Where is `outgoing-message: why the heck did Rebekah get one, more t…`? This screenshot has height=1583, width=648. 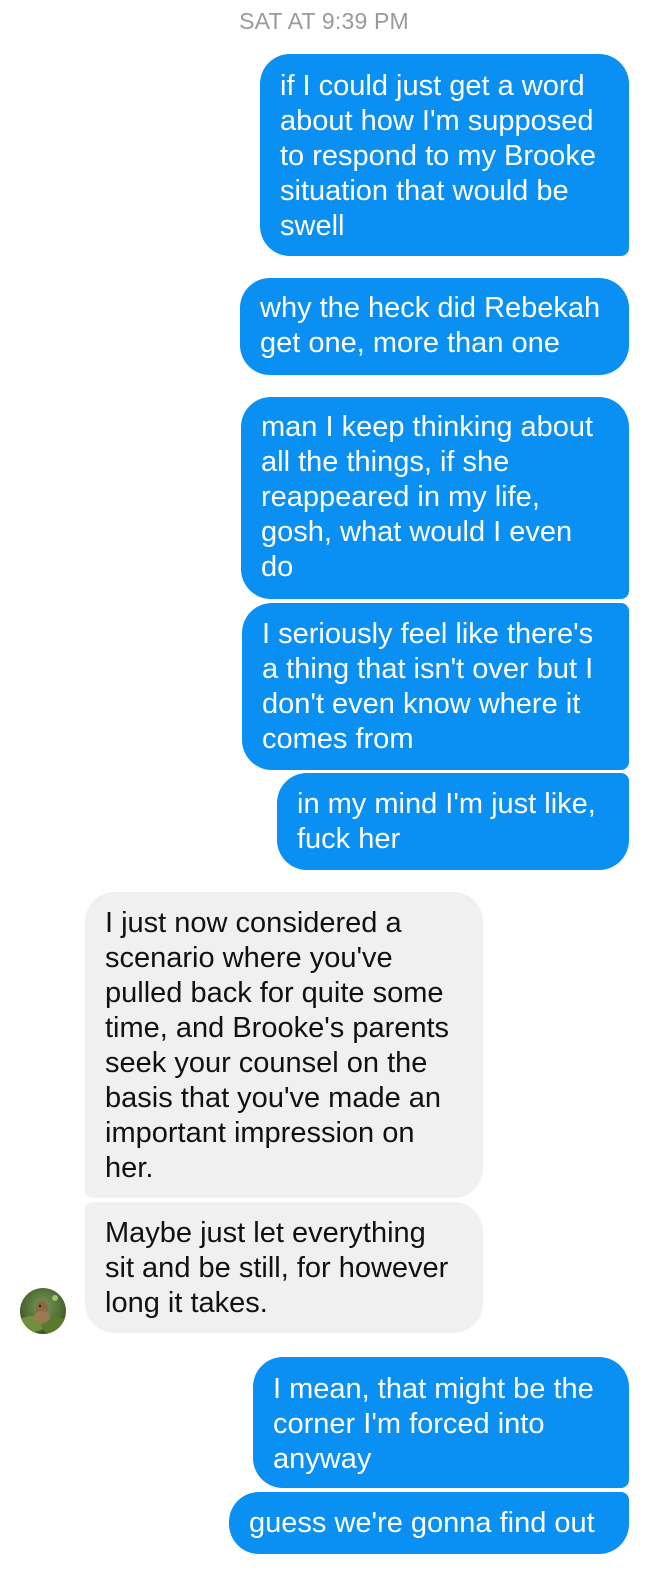 outgoing-message: why the heck did Rebekah get one, more t… is located at coordinates (434, 326).